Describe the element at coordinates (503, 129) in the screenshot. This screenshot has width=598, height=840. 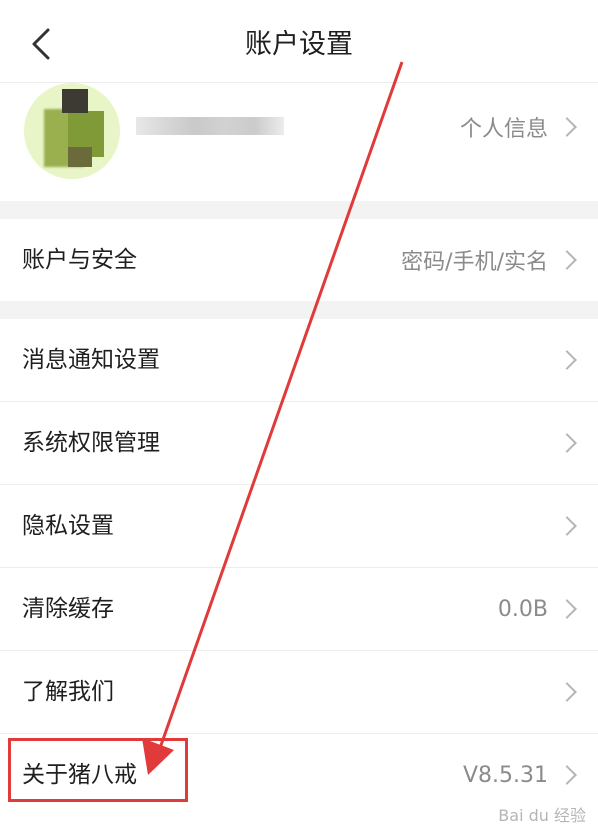
I see `profile-link-label: 个人信息` at that location.